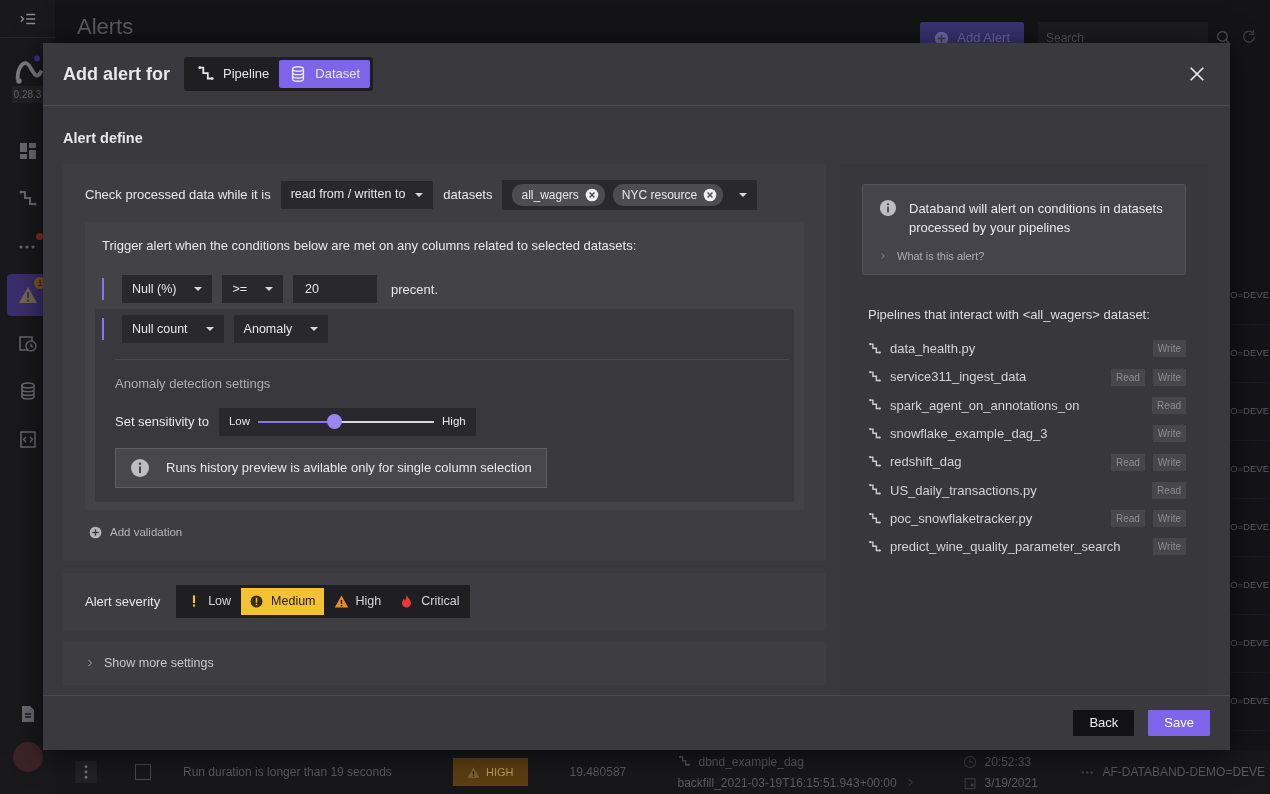  I want to click on page-title: Alerts, so click(105, 27).